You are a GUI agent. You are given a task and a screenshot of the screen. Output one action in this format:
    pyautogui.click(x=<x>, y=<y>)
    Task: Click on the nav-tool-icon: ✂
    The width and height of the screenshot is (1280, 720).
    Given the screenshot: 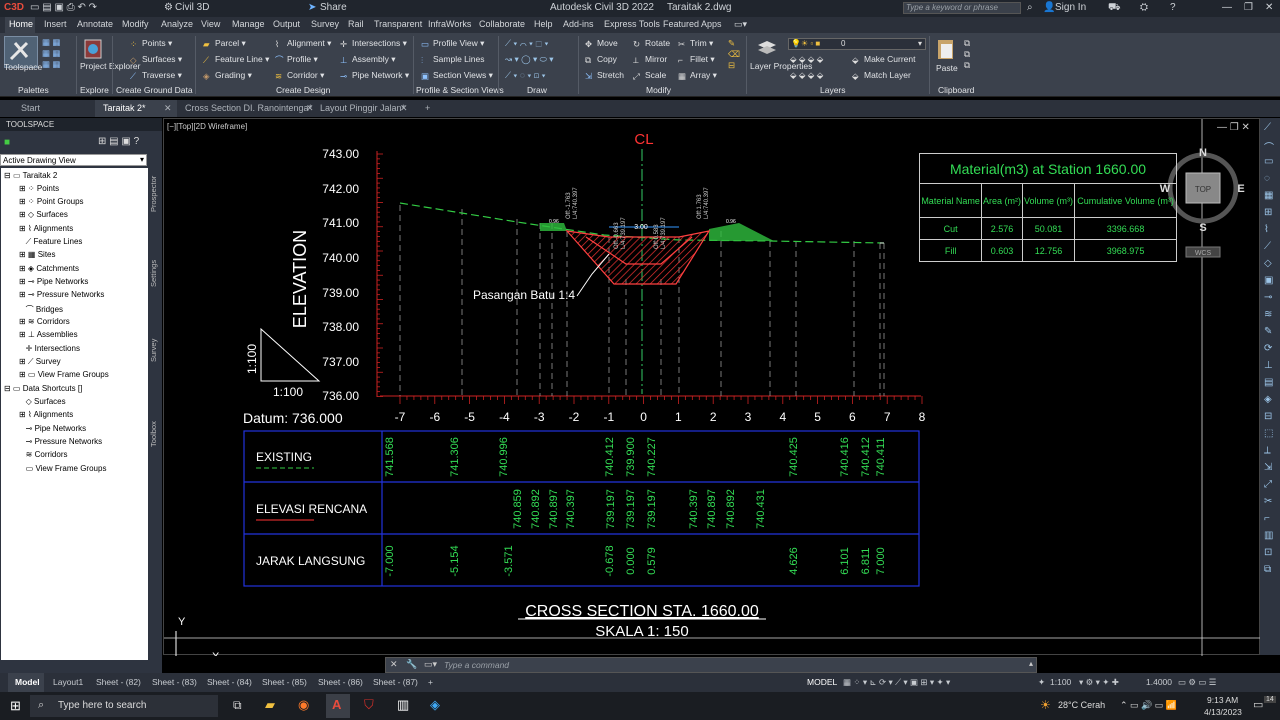 What is the action you would take?
    pyautogui.click(x=1268, y=501)
    